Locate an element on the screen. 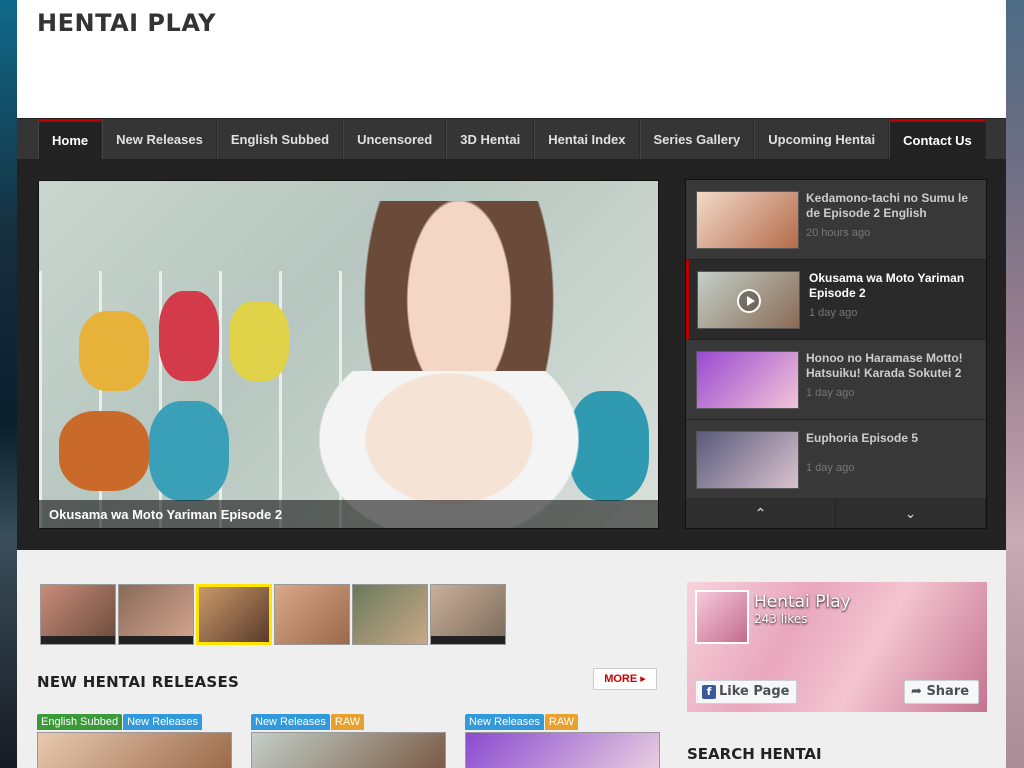 The height and width of the screenshot is (768, 1024). section-title-new-releases: NEW HENTAI RELEASES is located at coordinates (138, 682).